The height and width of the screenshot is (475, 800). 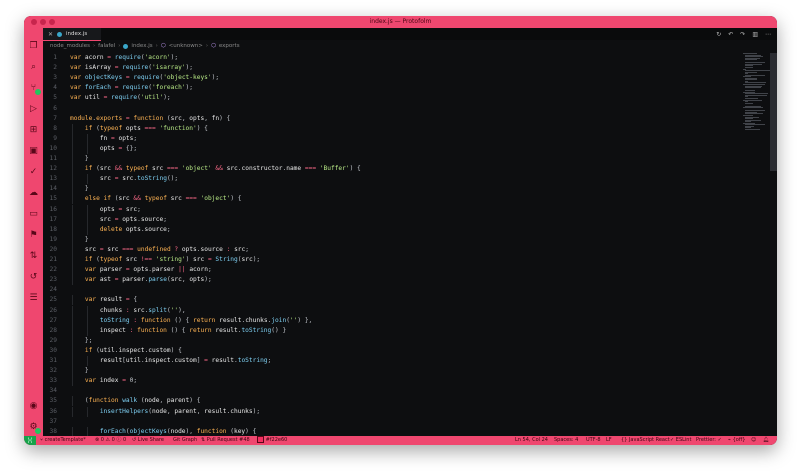 I want to click on line-number: 2, so click(x=55, y=68).